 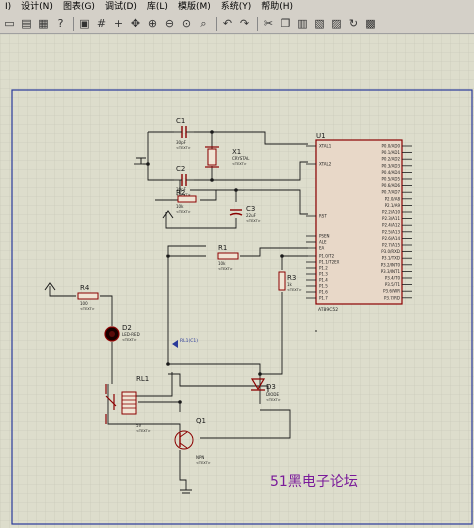 What do you see at coordinates (393, 278) in the screenshot?
I see `u1-right-pin-label: P3.4/T0` at bounding box center [393, 278].